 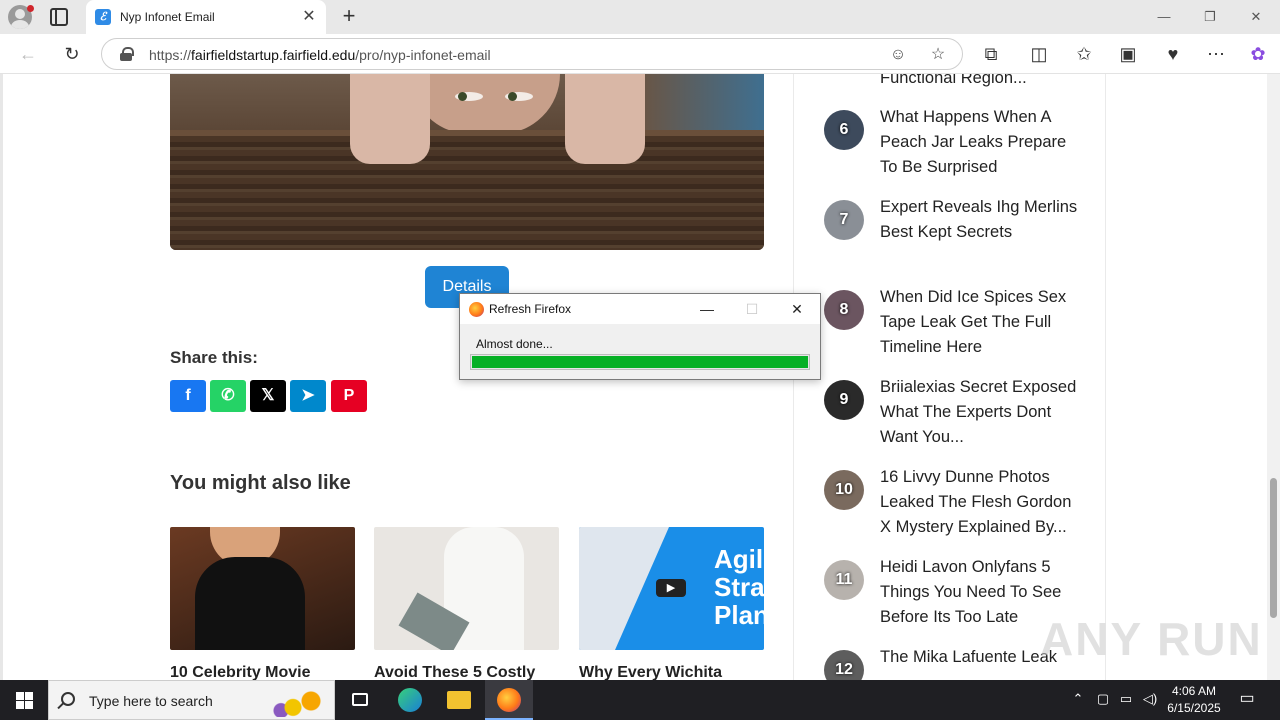 I want to click on browser-essentials-icon: ♥, so click(x=1173, y=54).